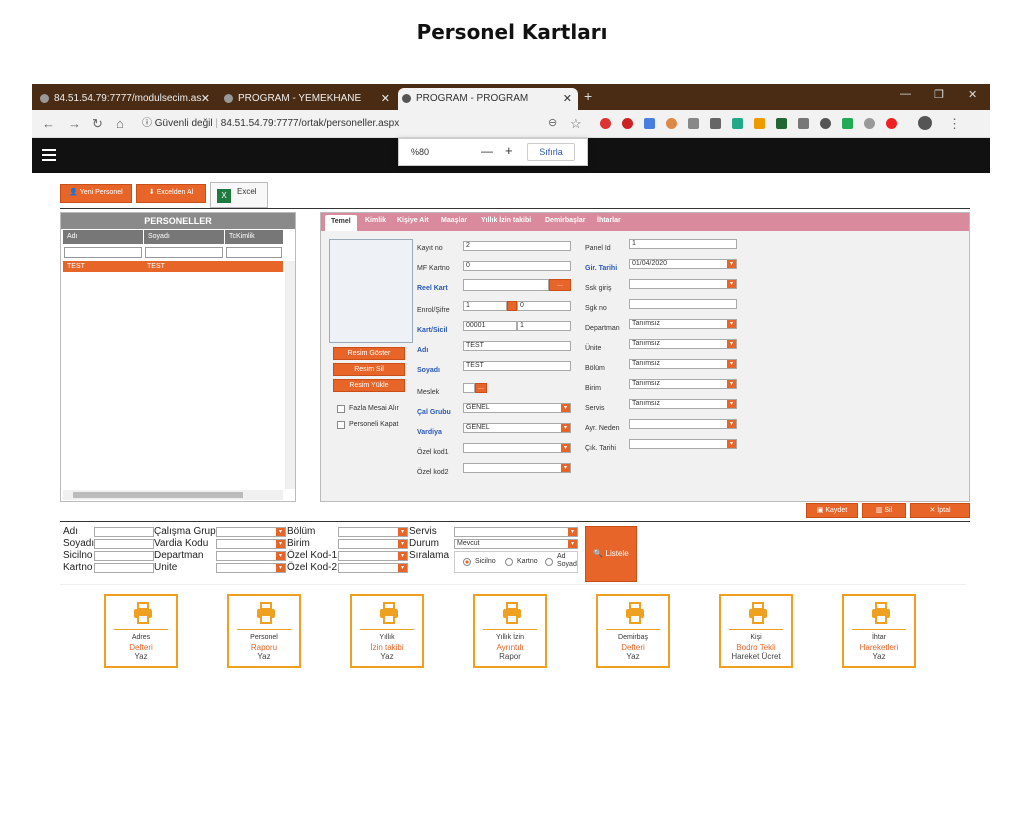 This screenshot has width=1024, height=826. What do you see at coordinates (341, 425) in the screenshot?
I see `close-personnel-checkbox` at bounding box center [341, 425].